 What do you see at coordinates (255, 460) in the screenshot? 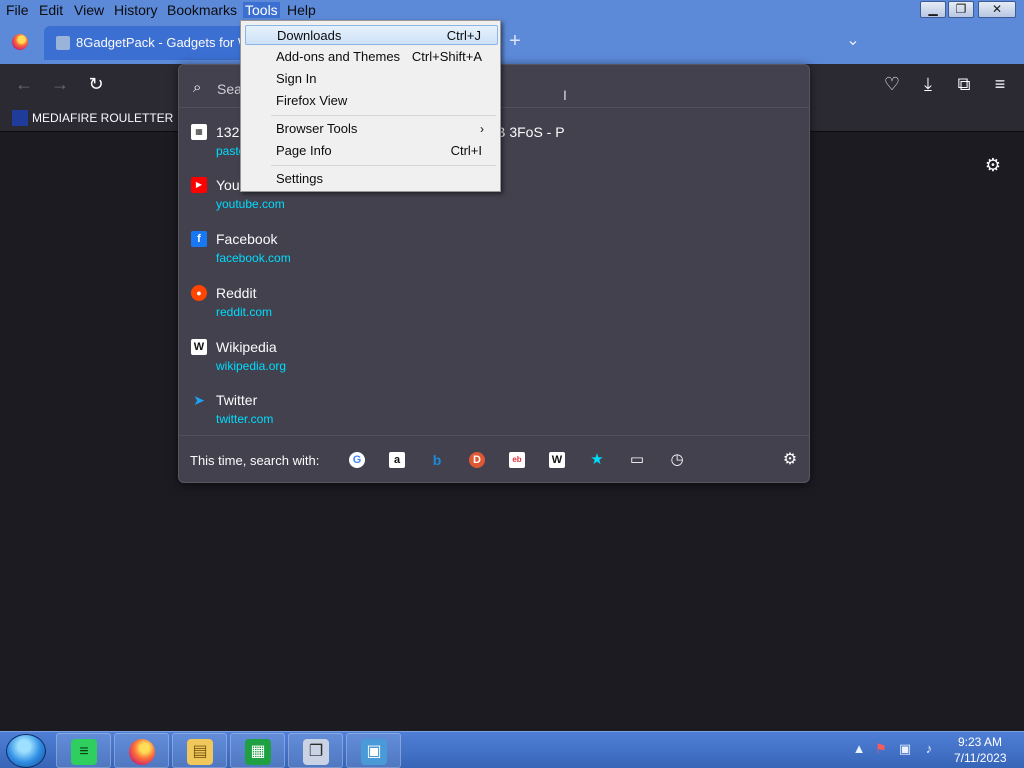
I see `search-with-label: This time, search with:` at bounding box center [255, 460].